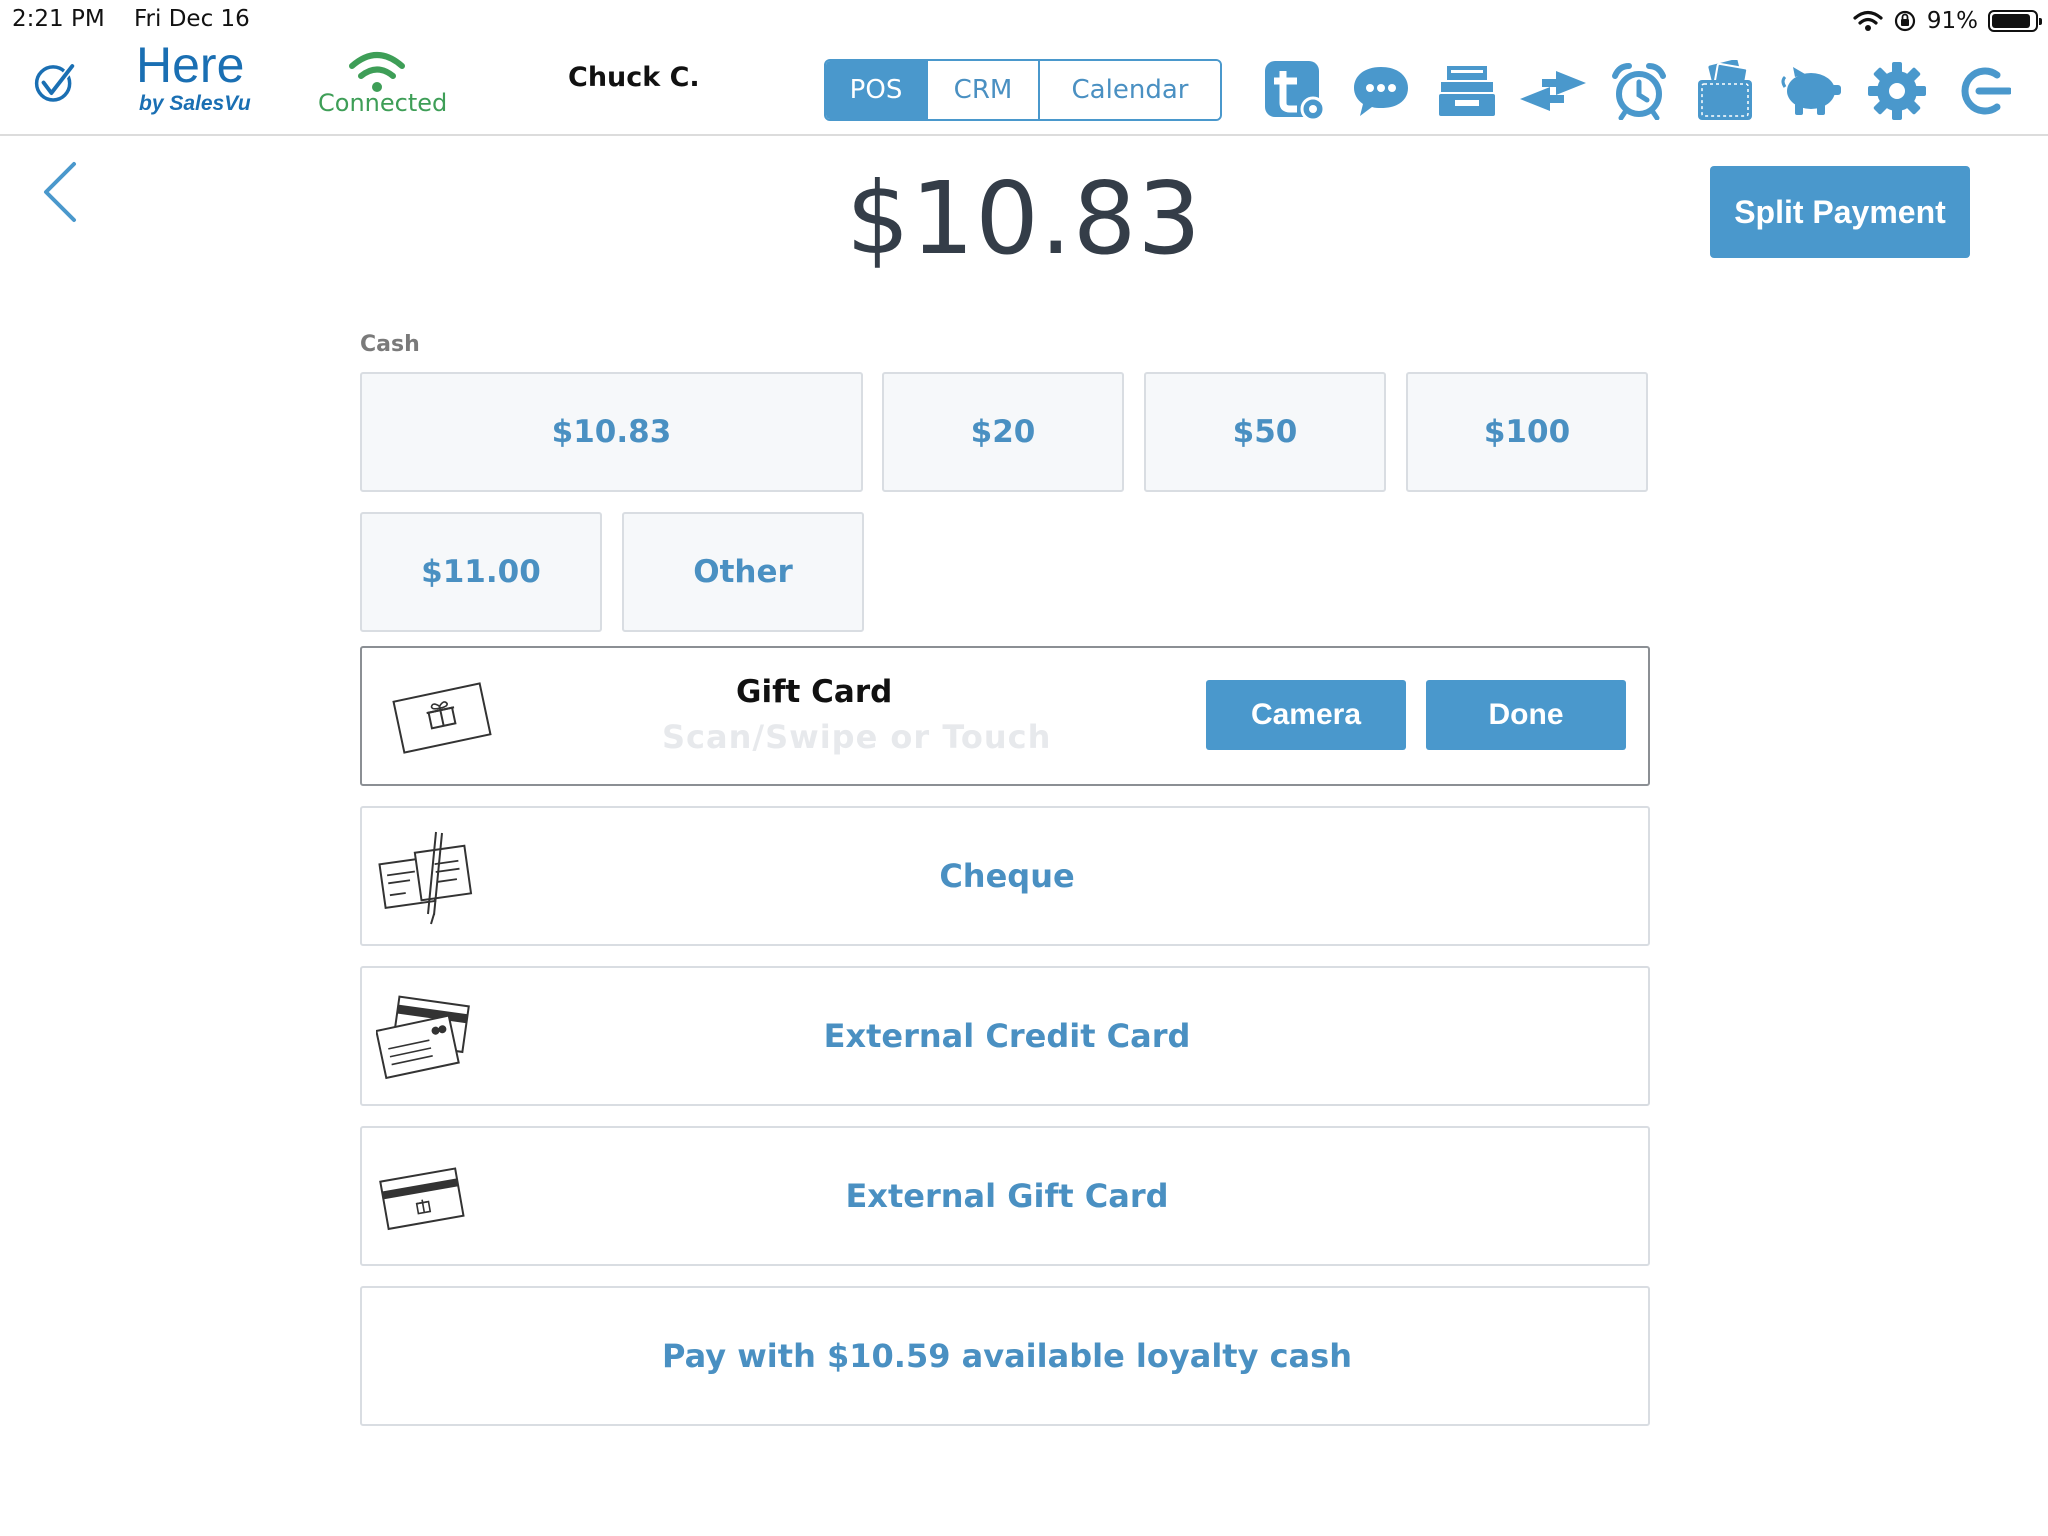  I want to click on external-gift-card-row: External Gift Card, so click(1005, 1196).